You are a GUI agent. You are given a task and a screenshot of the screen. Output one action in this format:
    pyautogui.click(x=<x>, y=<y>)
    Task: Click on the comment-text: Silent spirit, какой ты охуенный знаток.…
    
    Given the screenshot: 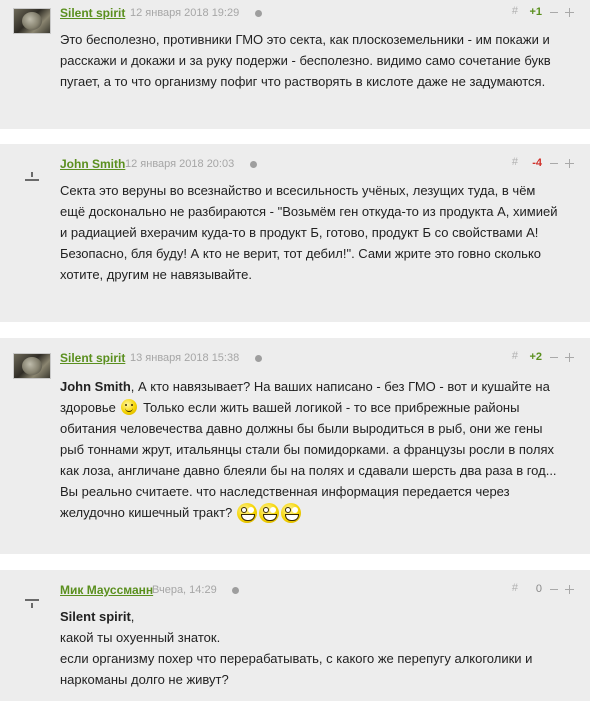 What is the action you would take?
    pyautogui.click(x=312, y=648)
    